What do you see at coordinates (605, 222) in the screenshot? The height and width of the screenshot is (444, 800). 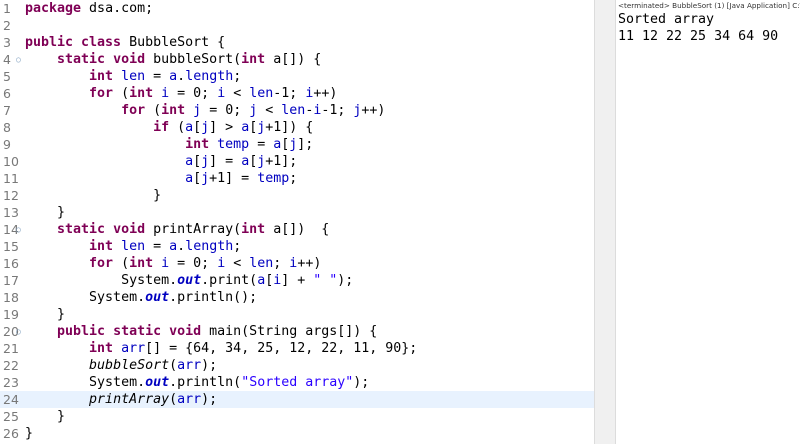 I see `view-divider` at bounding box center [605, 222].